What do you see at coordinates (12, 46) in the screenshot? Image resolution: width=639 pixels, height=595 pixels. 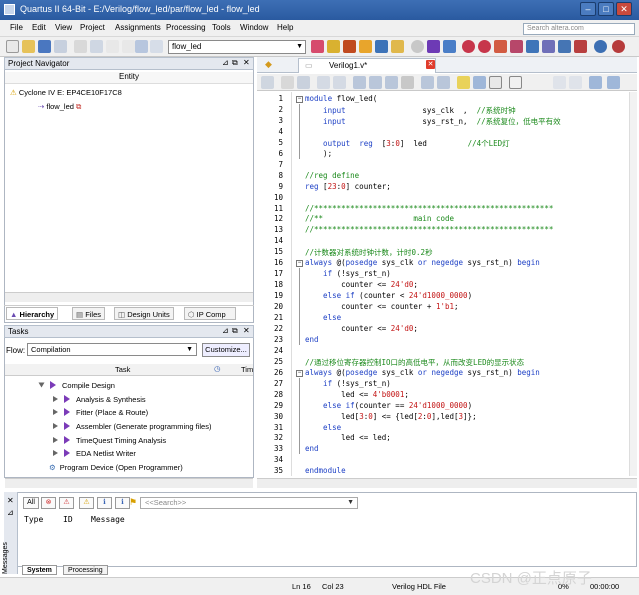 I see `new-file-icon` at bounding box center [12, 46].